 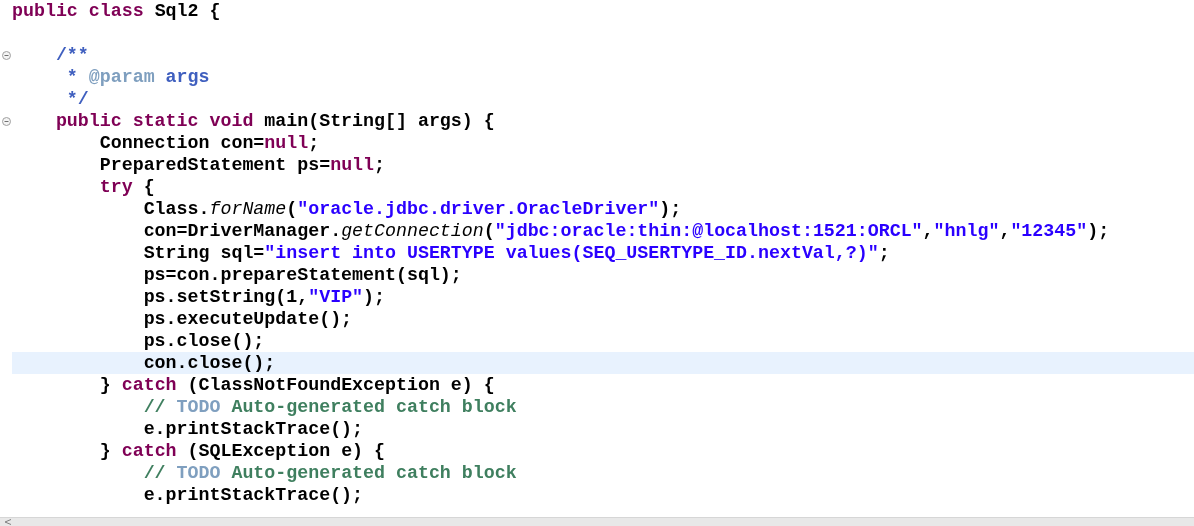 I want to click on code-line: } catch (ClassNotFoundException e) {, so click(x=297, y=385).